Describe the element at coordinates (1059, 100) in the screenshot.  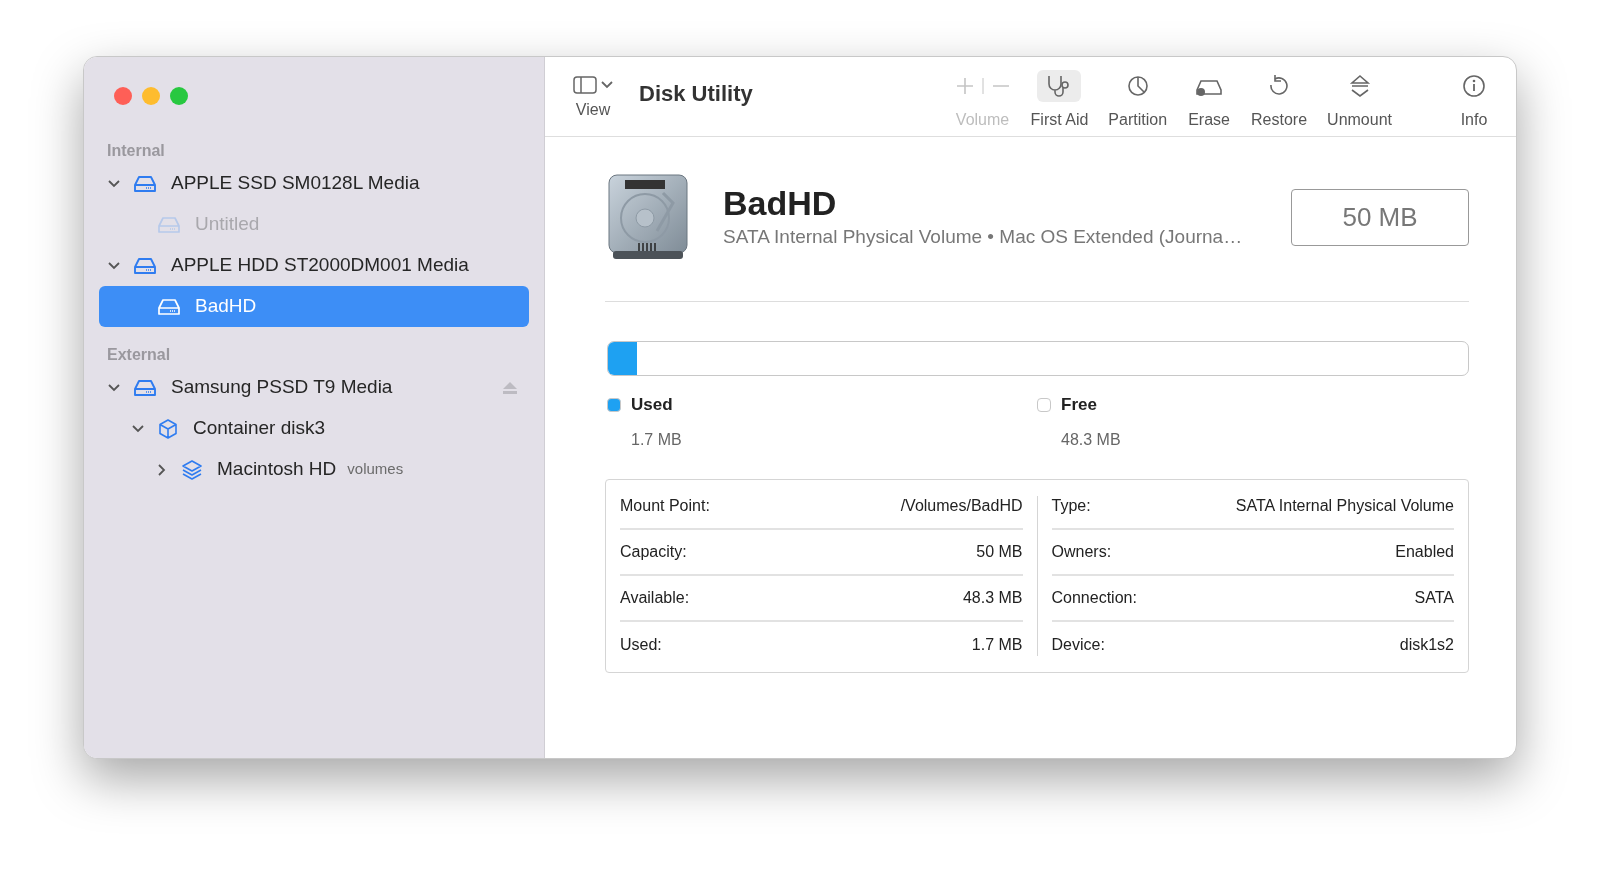
I see `toolbar-button: First Aid` at that location.